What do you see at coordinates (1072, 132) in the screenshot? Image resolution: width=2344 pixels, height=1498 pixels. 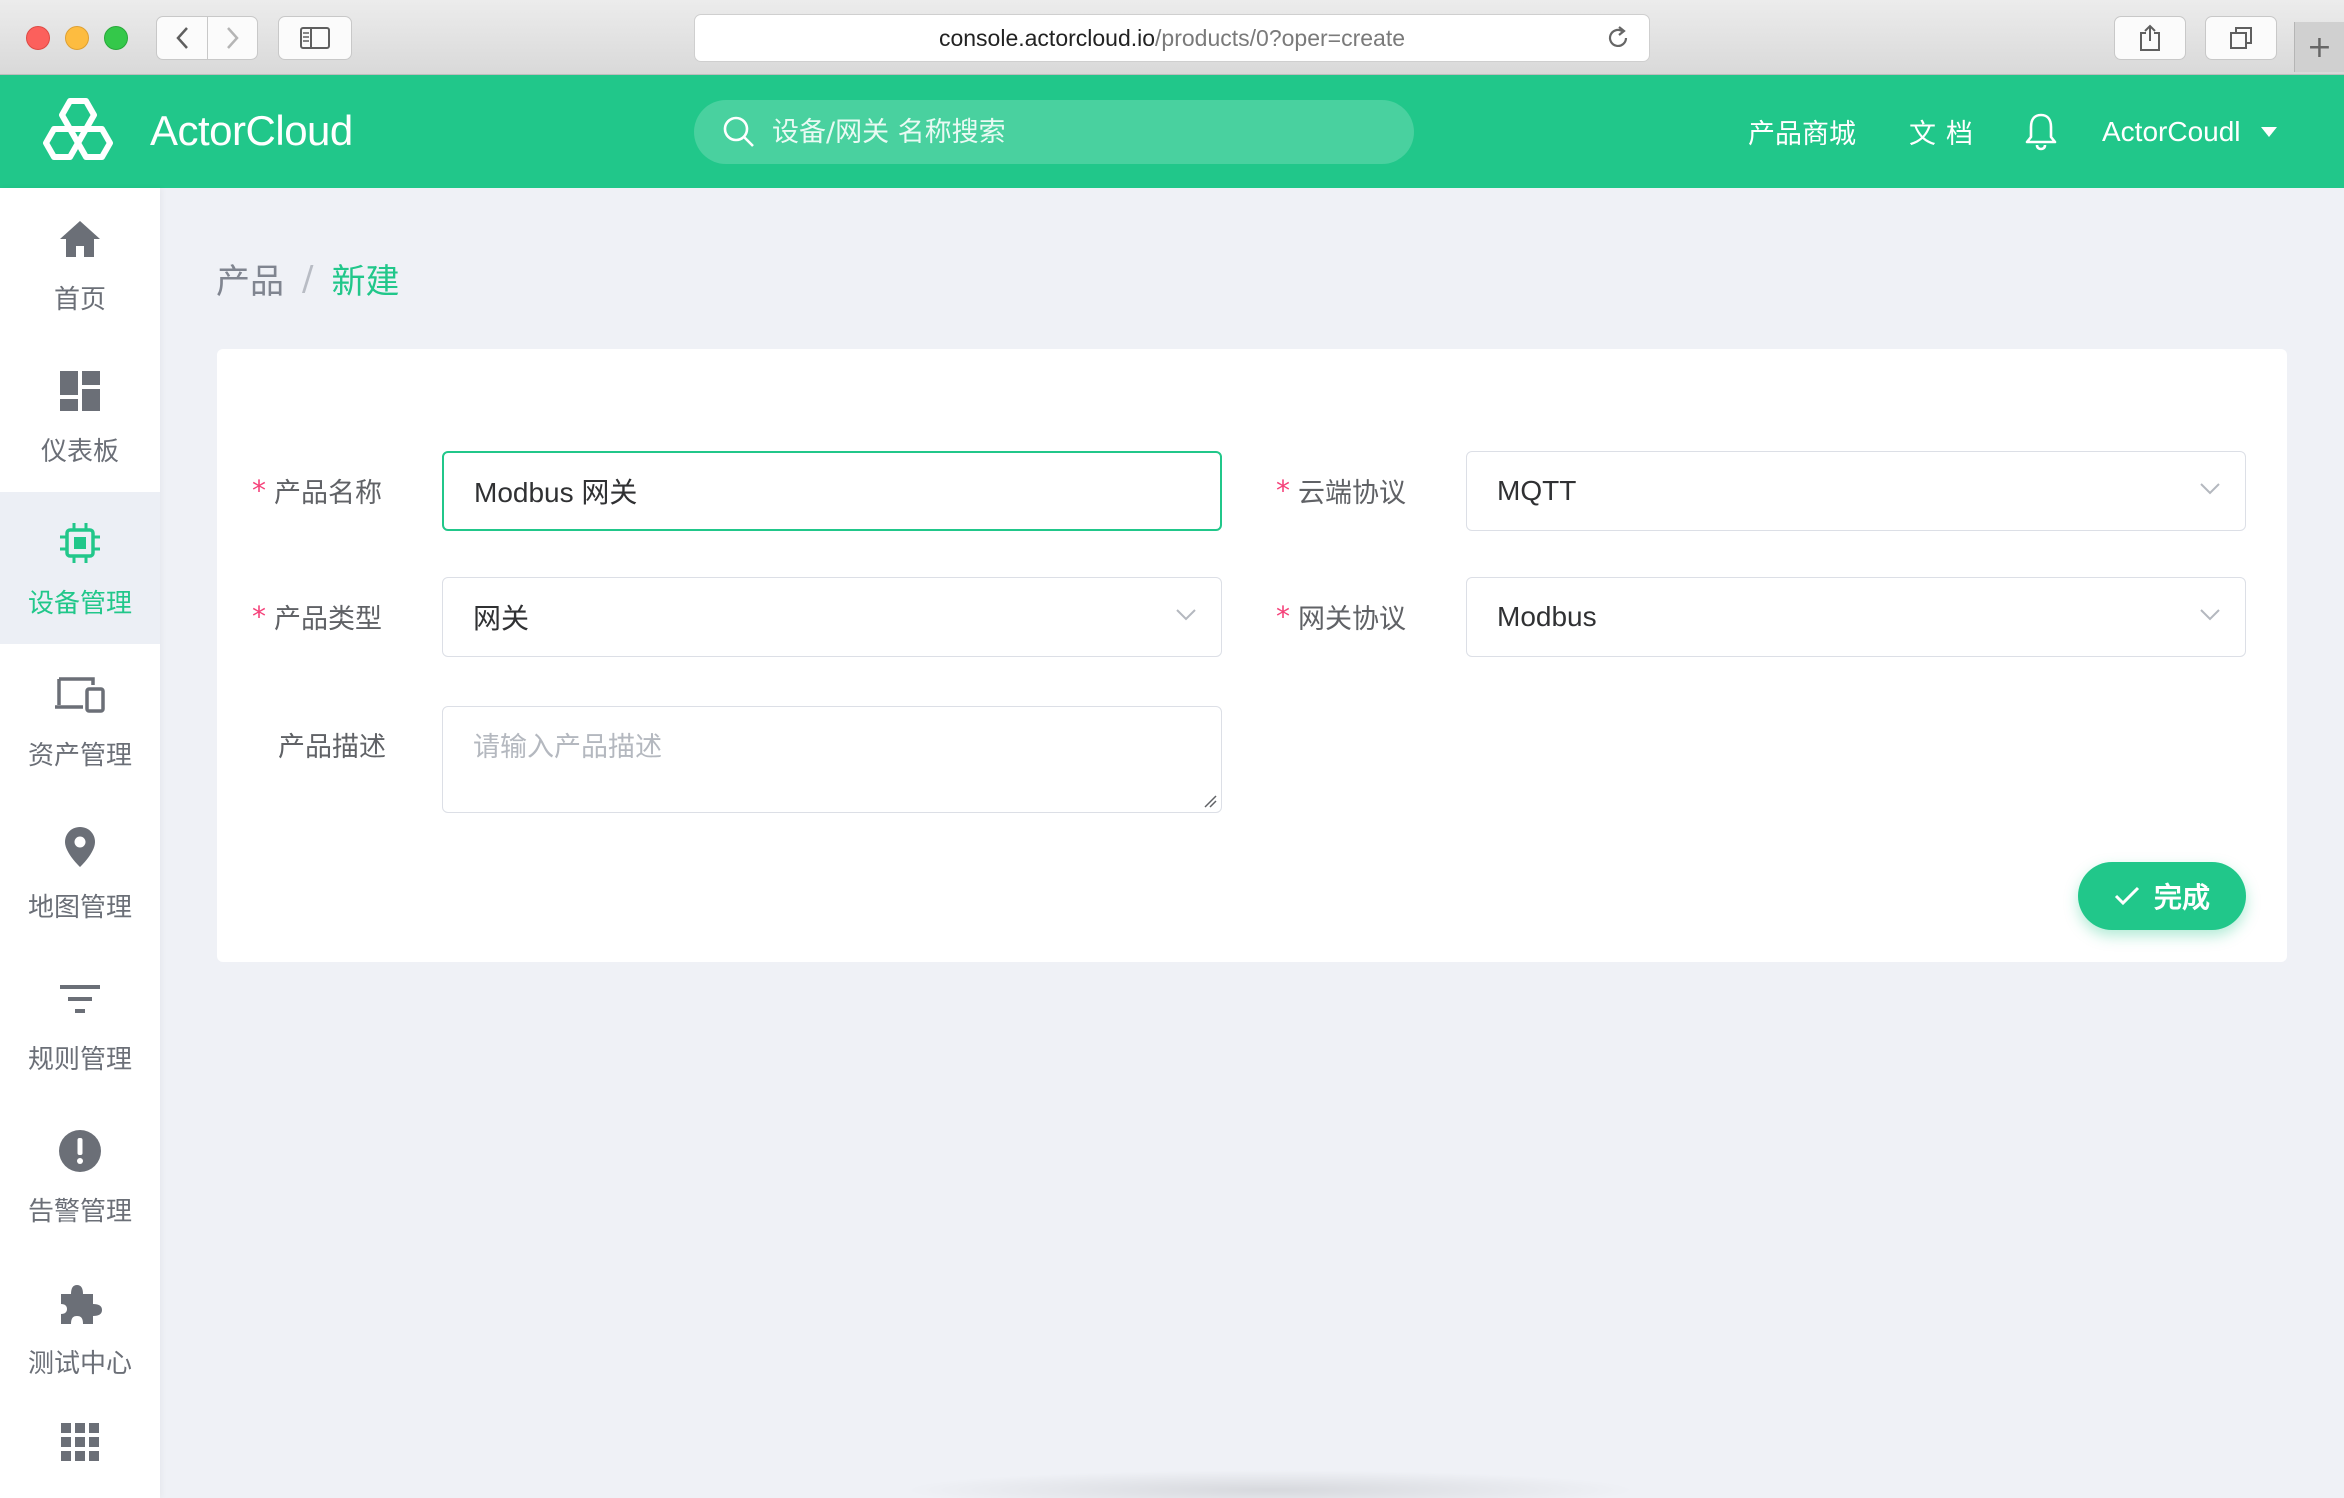 I see `search-input` at bounding box center [1072, 132].